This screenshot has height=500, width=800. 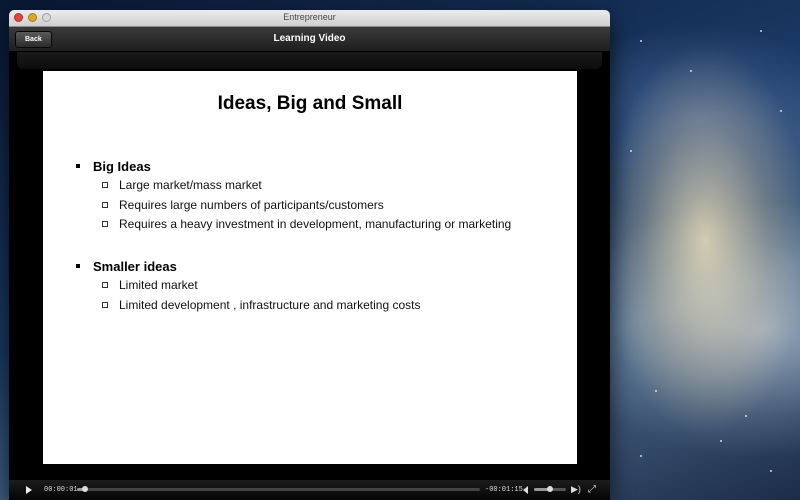 I want to click on section-heading-text: Big Ideas, so click(x=122, y=166).